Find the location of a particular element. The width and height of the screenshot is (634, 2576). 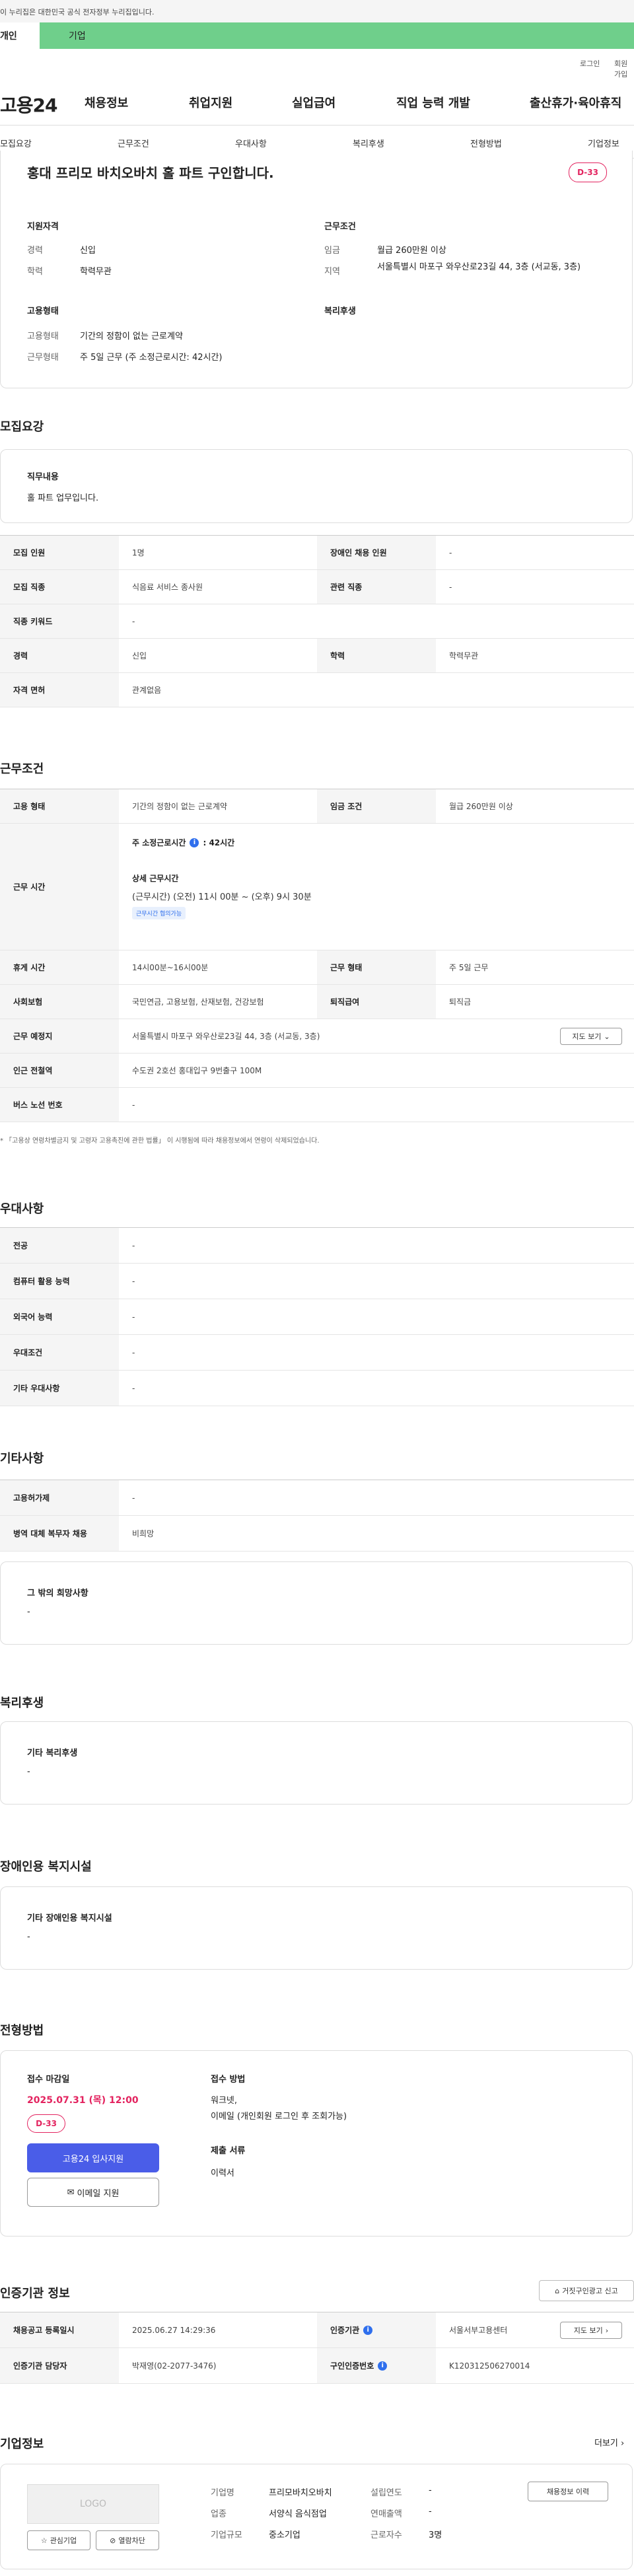

etc-table: 고용허가제 - 병역 대체 복무자 채용 비희망 is located at coordinates (317, 1516).